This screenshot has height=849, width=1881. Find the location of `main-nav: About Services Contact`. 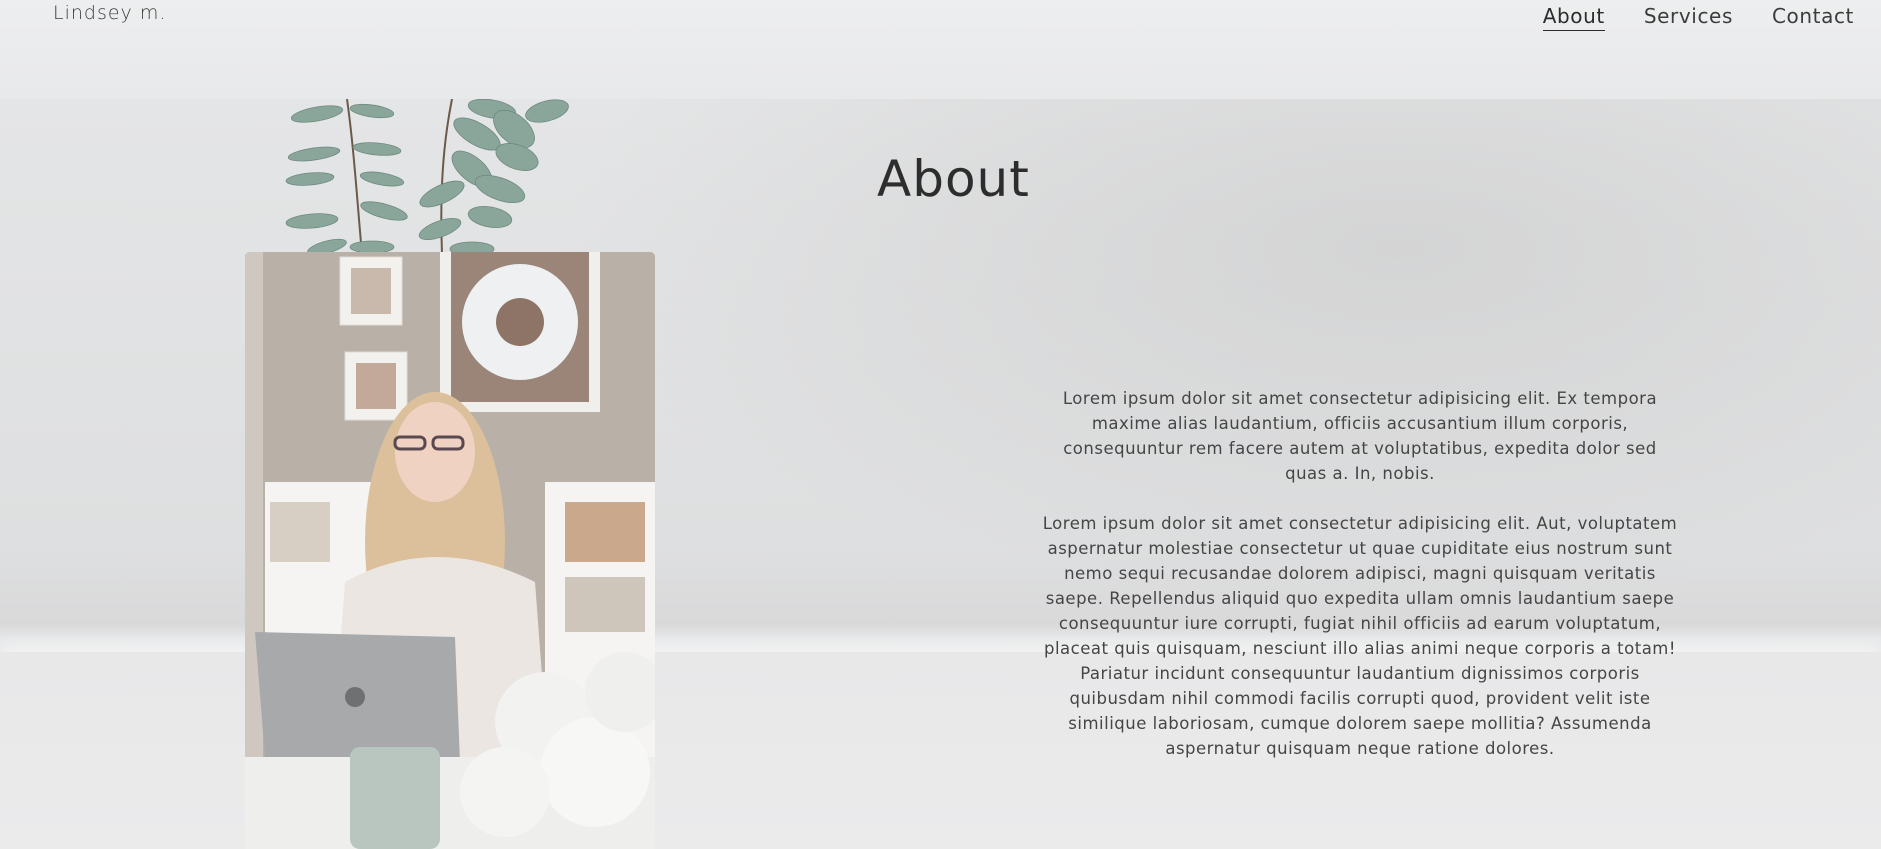

main-nav: About Services Contact is located at coordinates (1679, 17).